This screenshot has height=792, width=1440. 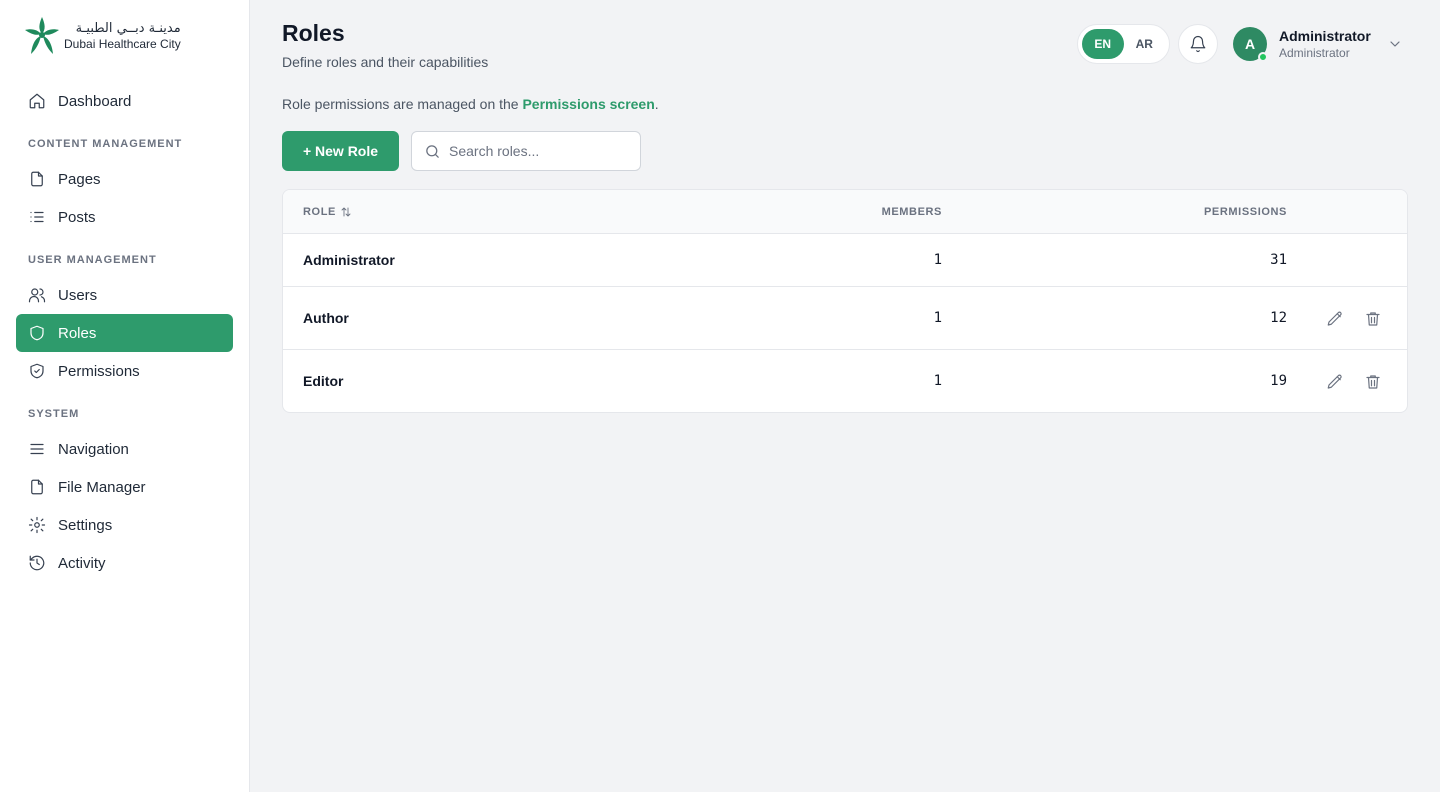 I want to click on sidebar-item-label: Settings, so click(x=85, y=525).